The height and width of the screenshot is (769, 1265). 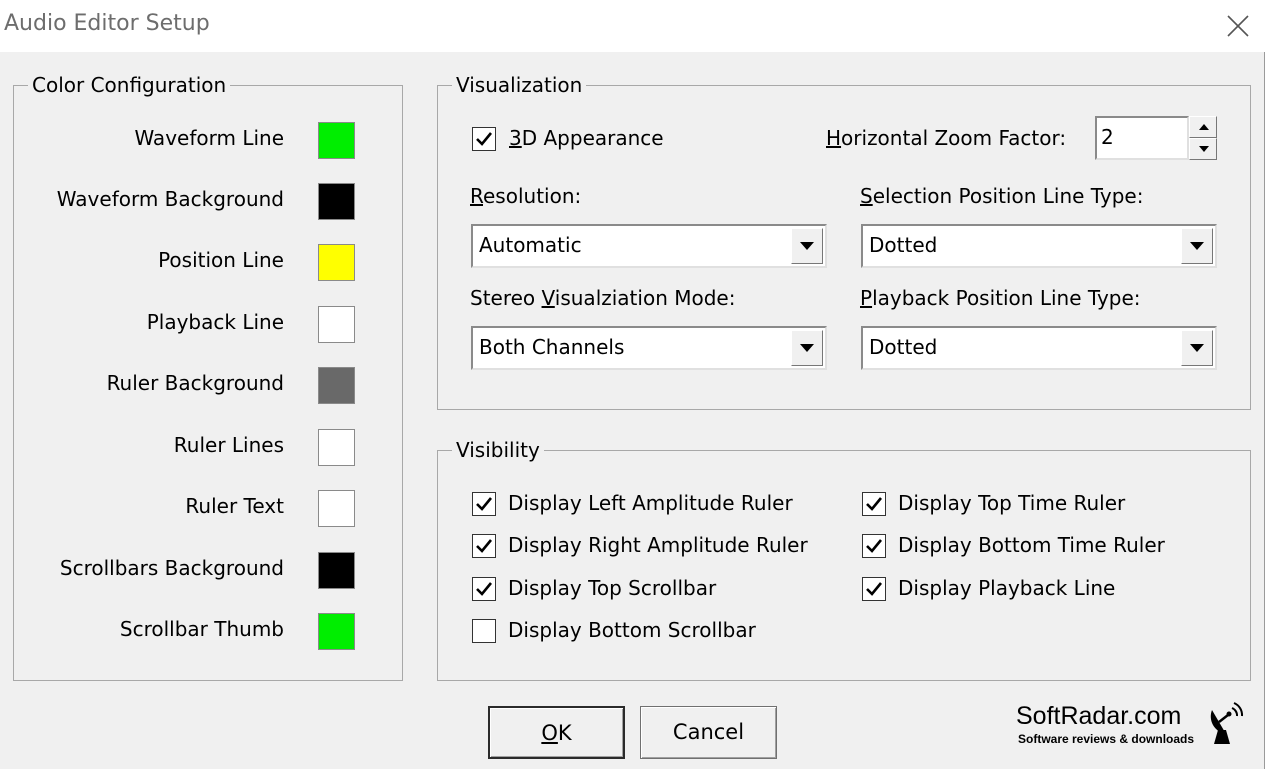 What do you see at coordinates (336, 570) in the screenshot?
I see `scrollbars-background-swatch` at bounding box center [336, 570].